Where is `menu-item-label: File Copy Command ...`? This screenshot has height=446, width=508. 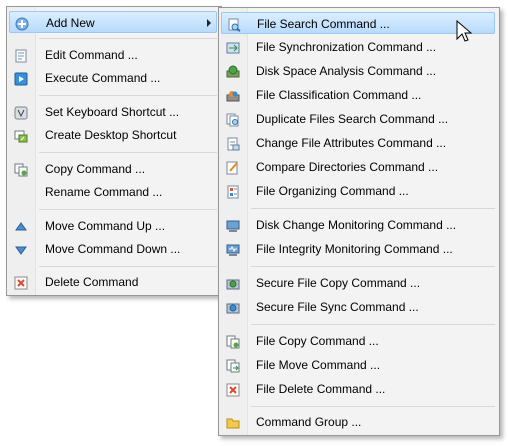
menu-item-label: File Copy Command ... is located at coordinates (317, 341).